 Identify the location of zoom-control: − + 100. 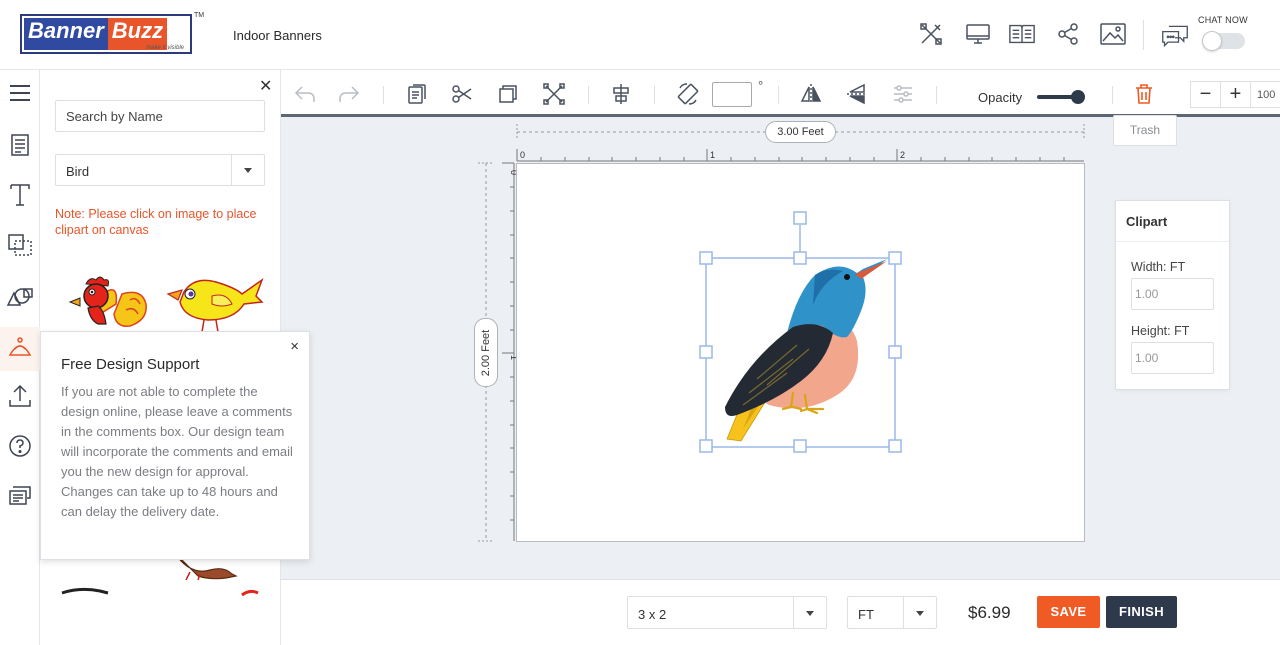
(1235, 94).